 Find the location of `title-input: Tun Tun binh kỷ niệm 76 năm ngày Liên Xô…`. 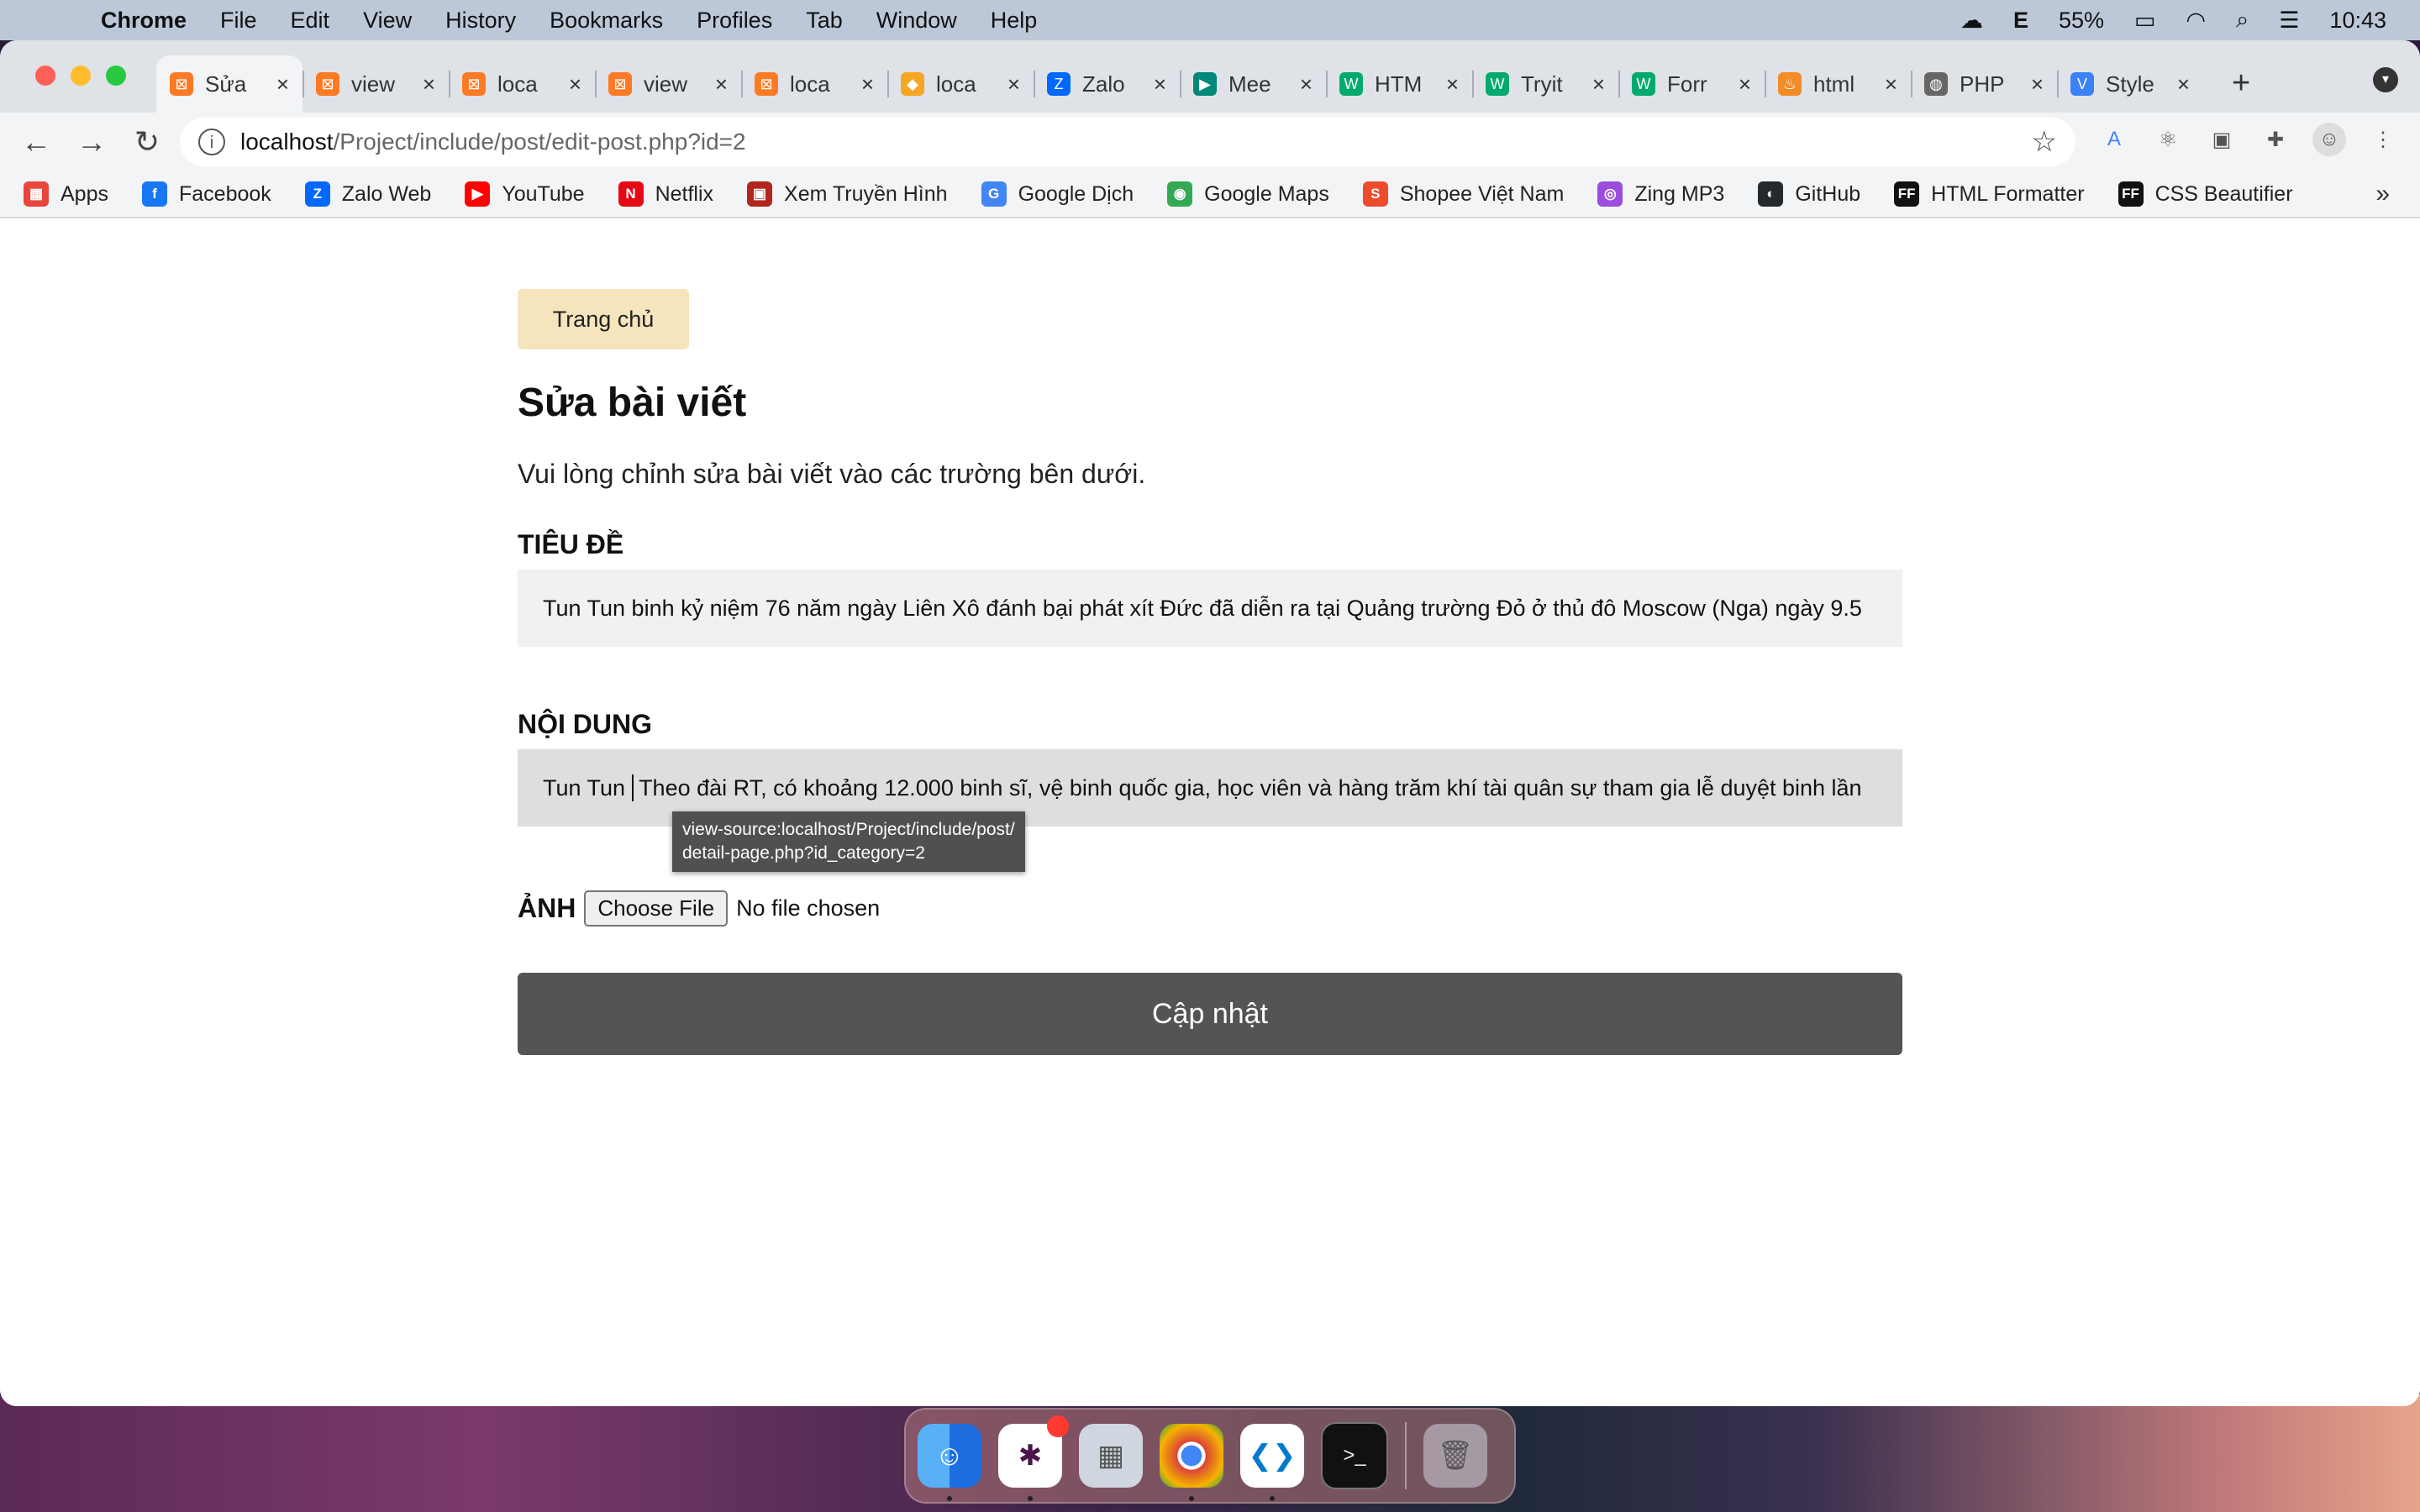

title-input: Tun Tun binh kỷ niệm 76 năm ngày Liên Xô… is located at coordinates (1210, 608).